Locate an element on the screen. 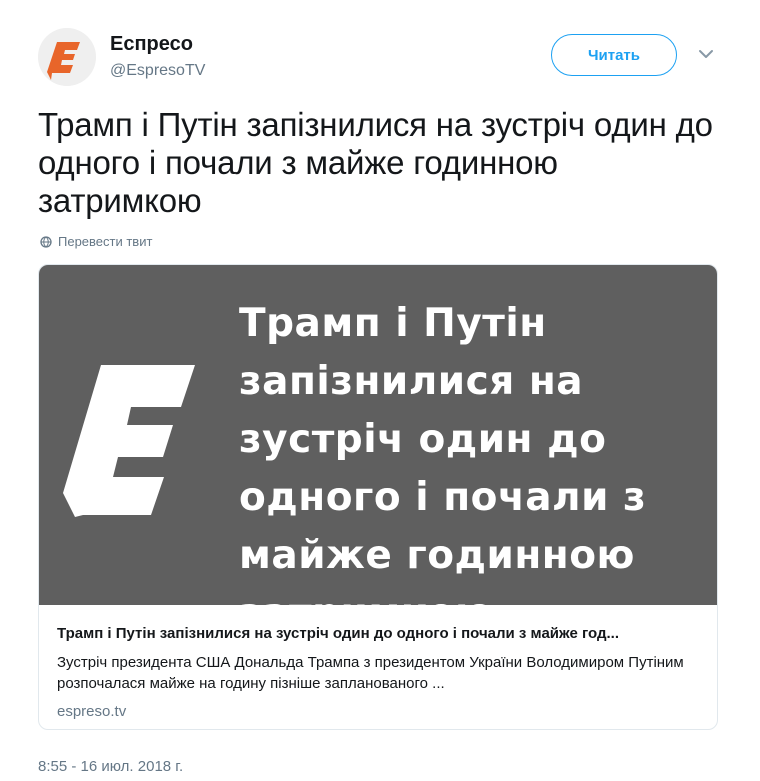  author-handle: @EspresoTV is located at coordinates (157, 71).